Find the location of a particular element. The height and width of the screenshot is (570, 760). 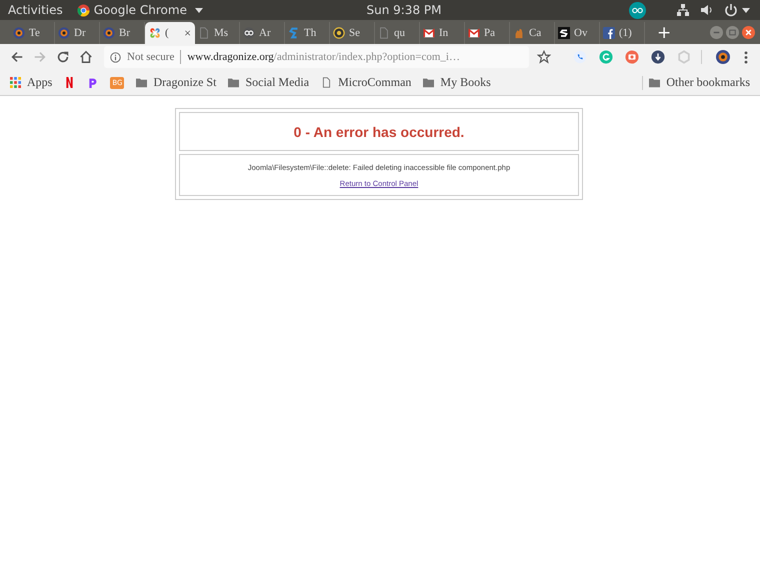

star-icon is located at coordinates (544, 57).